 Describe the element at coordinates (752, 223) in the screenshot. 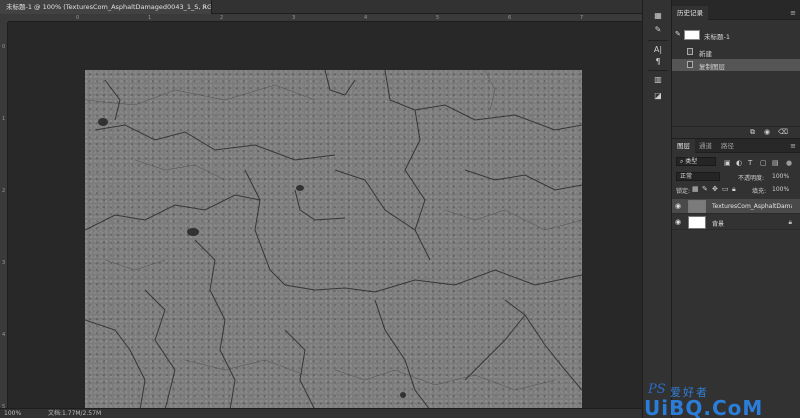

I see `layer-name: 背景` at that location.